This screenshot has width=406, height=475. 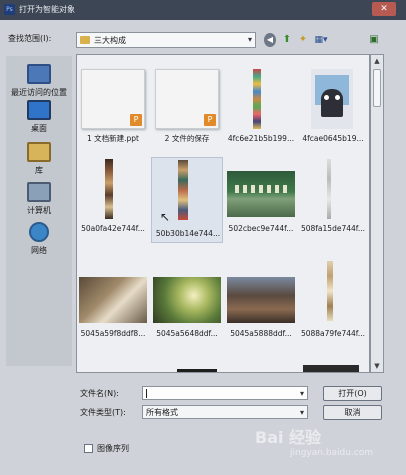 I want to click on place-computer: 计算机, so click(x=39, y=199).